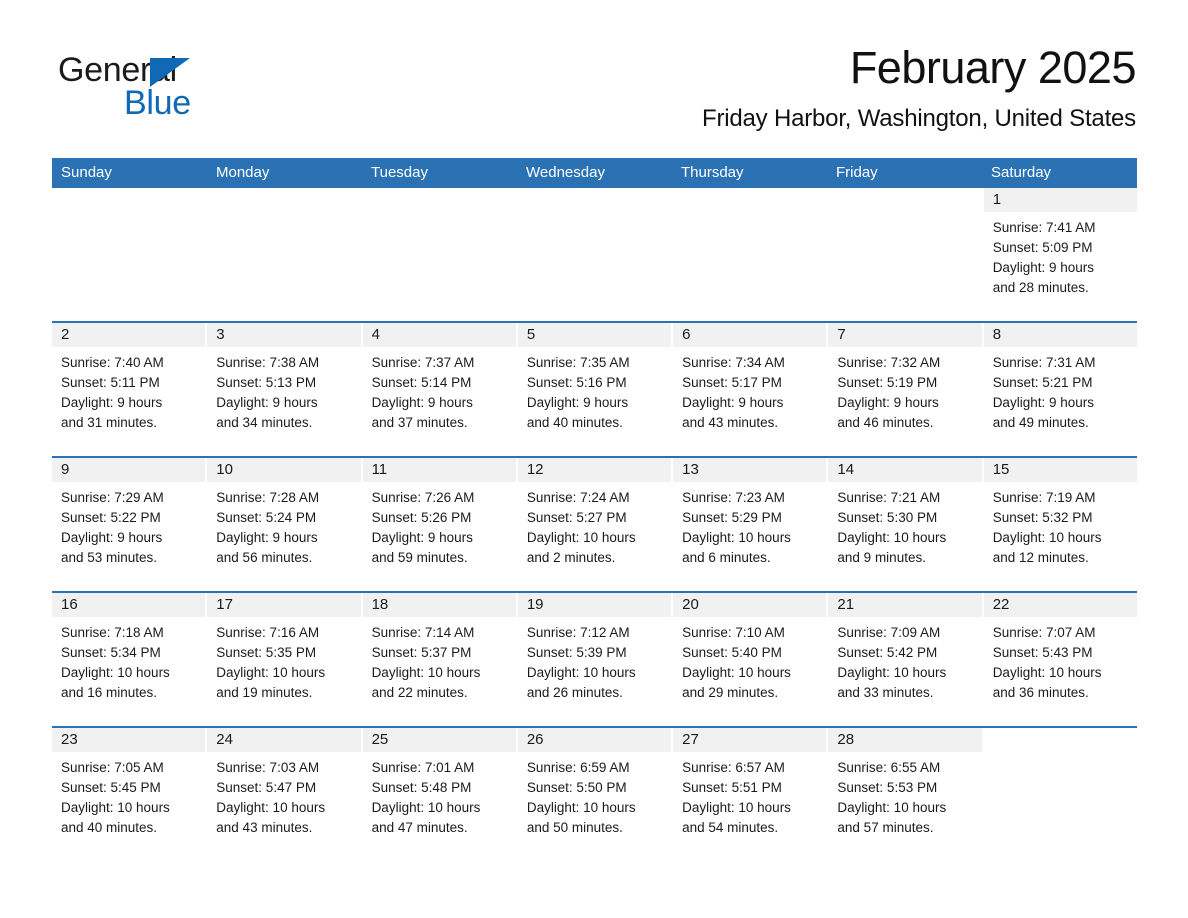 This screenshot has width=1188, height=918. What do you see at coordinates (576, 382) in the screenshot?
I see `sunset-text: Sunset: 5:16 PM` at bounding box center [576, 382].